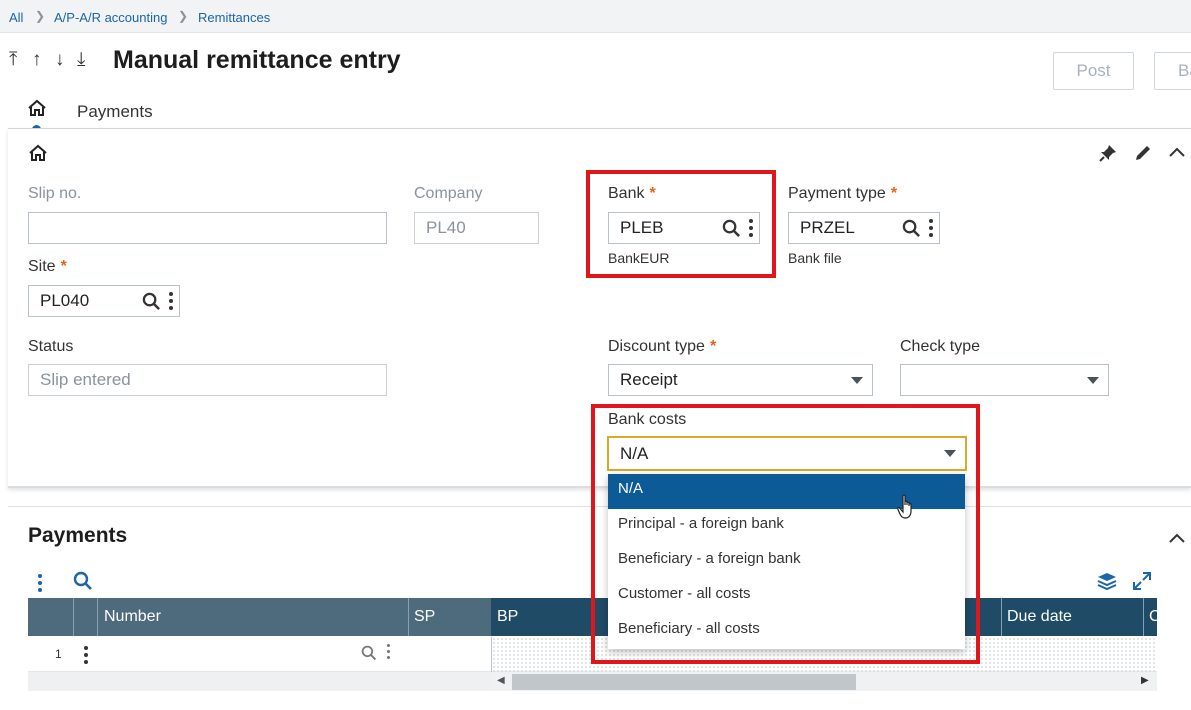 This screenshot has height=710, width=1191. What do you see at coordinates (259, 681) in the screenshot?
I see `table-footer-strip` at bounding box center [259, 681].